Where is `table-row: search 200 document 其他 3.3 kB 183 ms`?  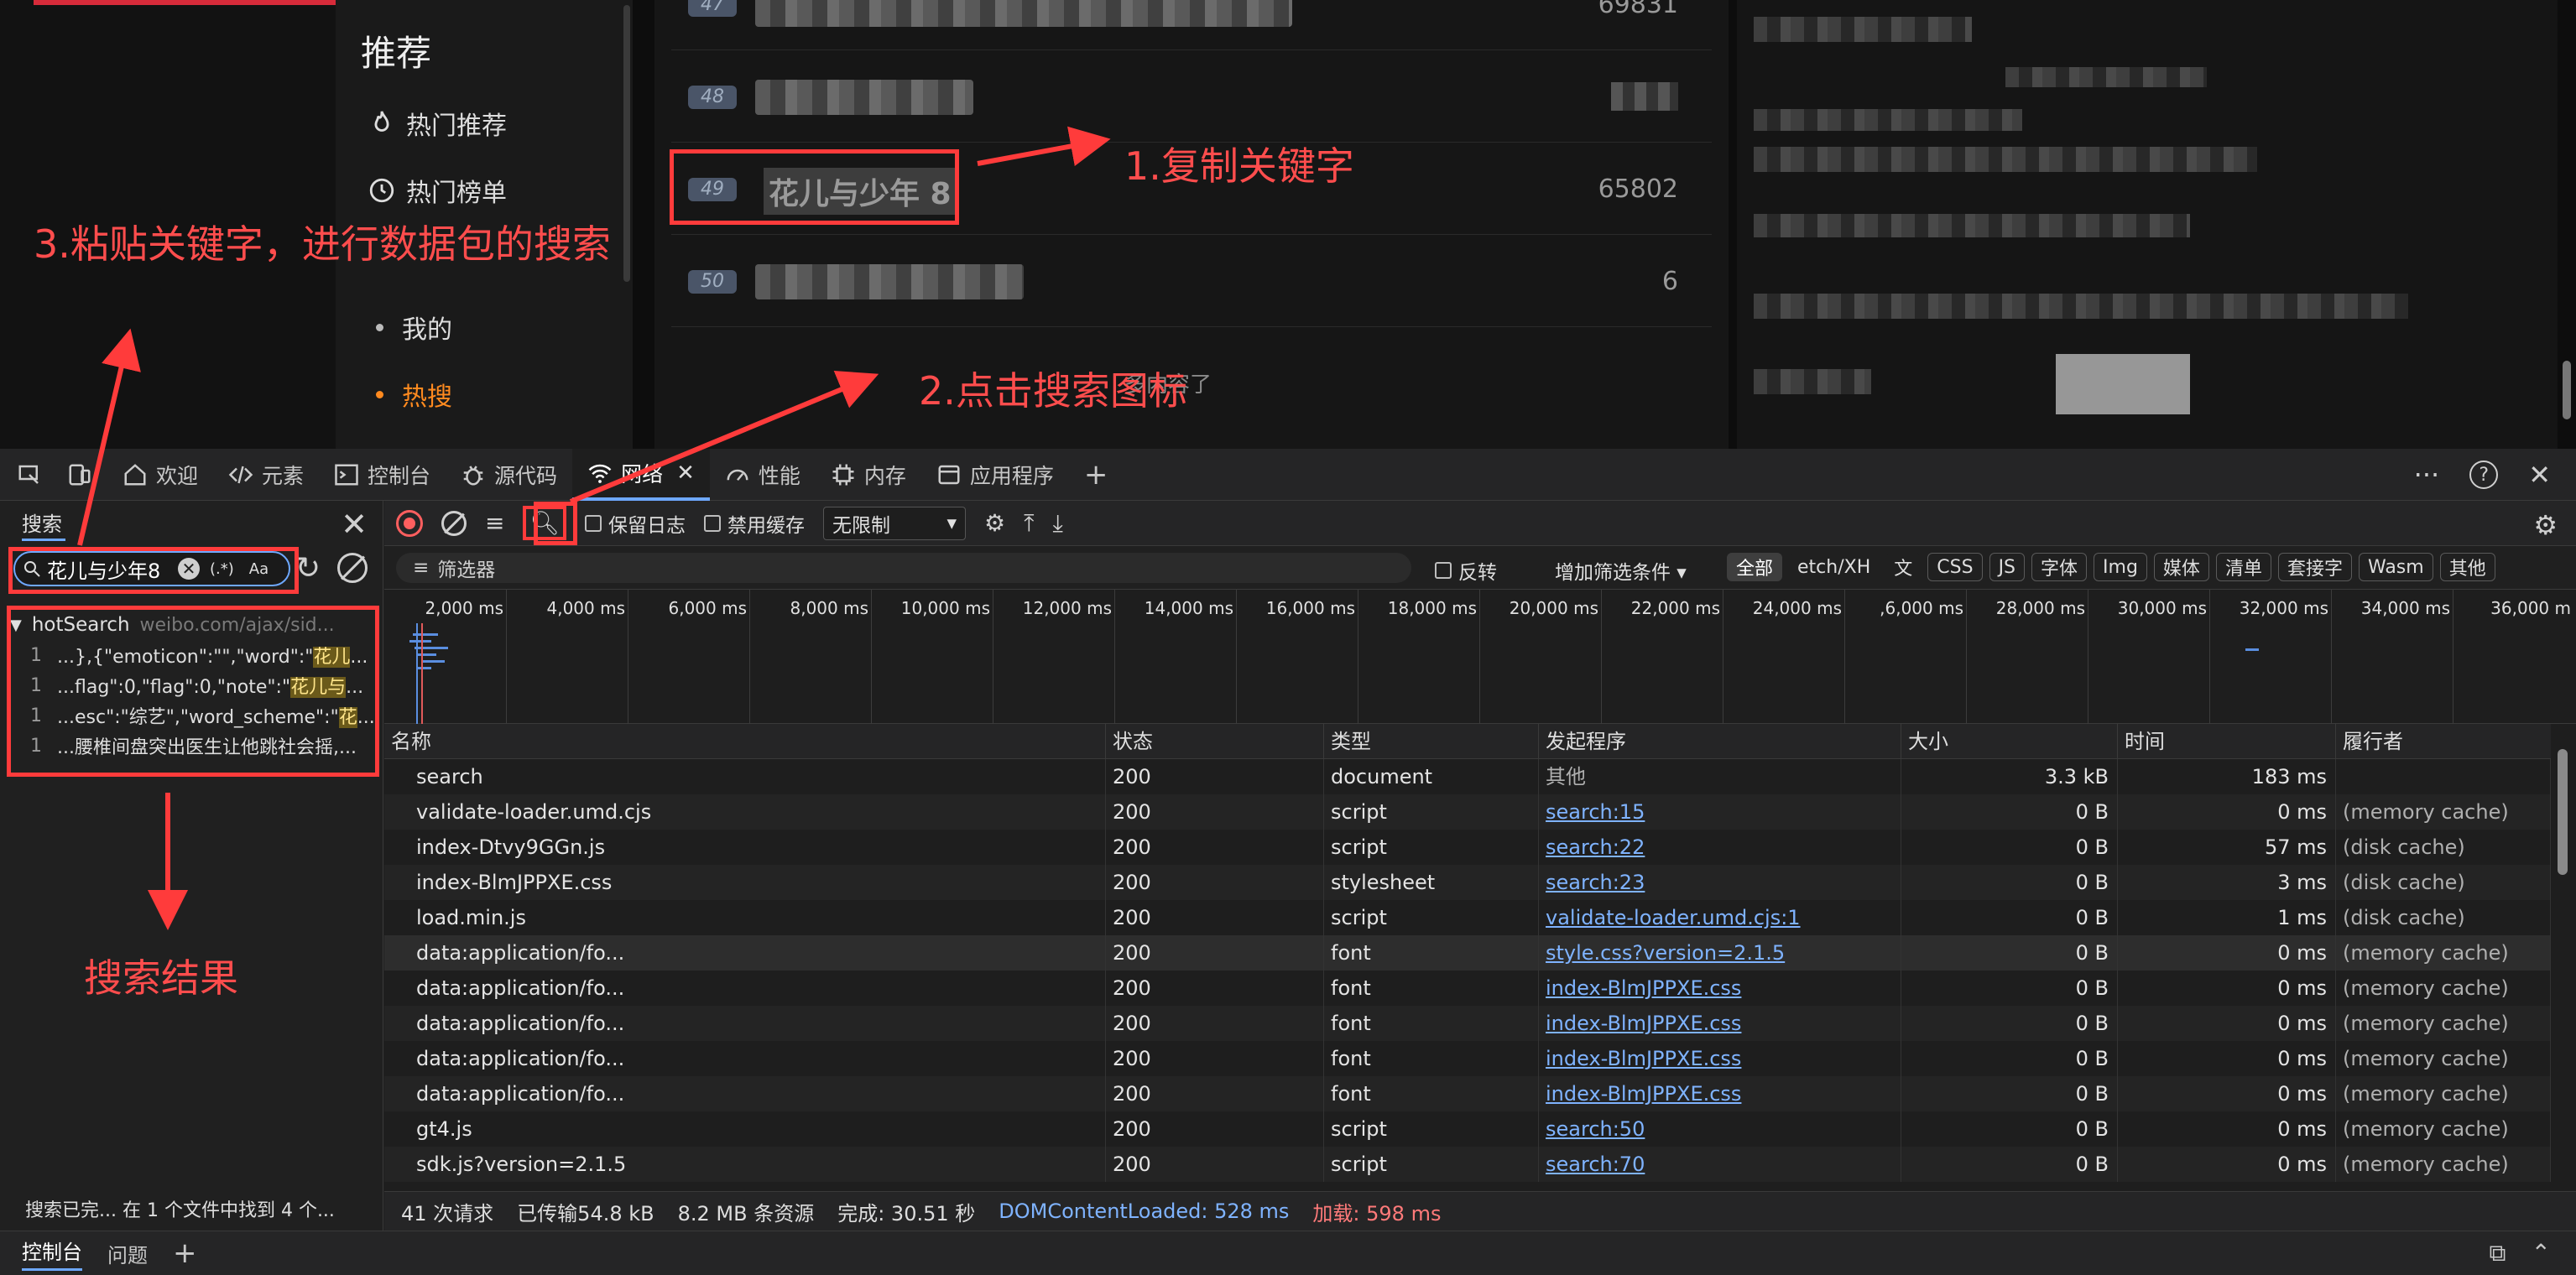
table-row: search 200 document 其他 3.3 kB 183 ms is located at coordinates (1467, 776).